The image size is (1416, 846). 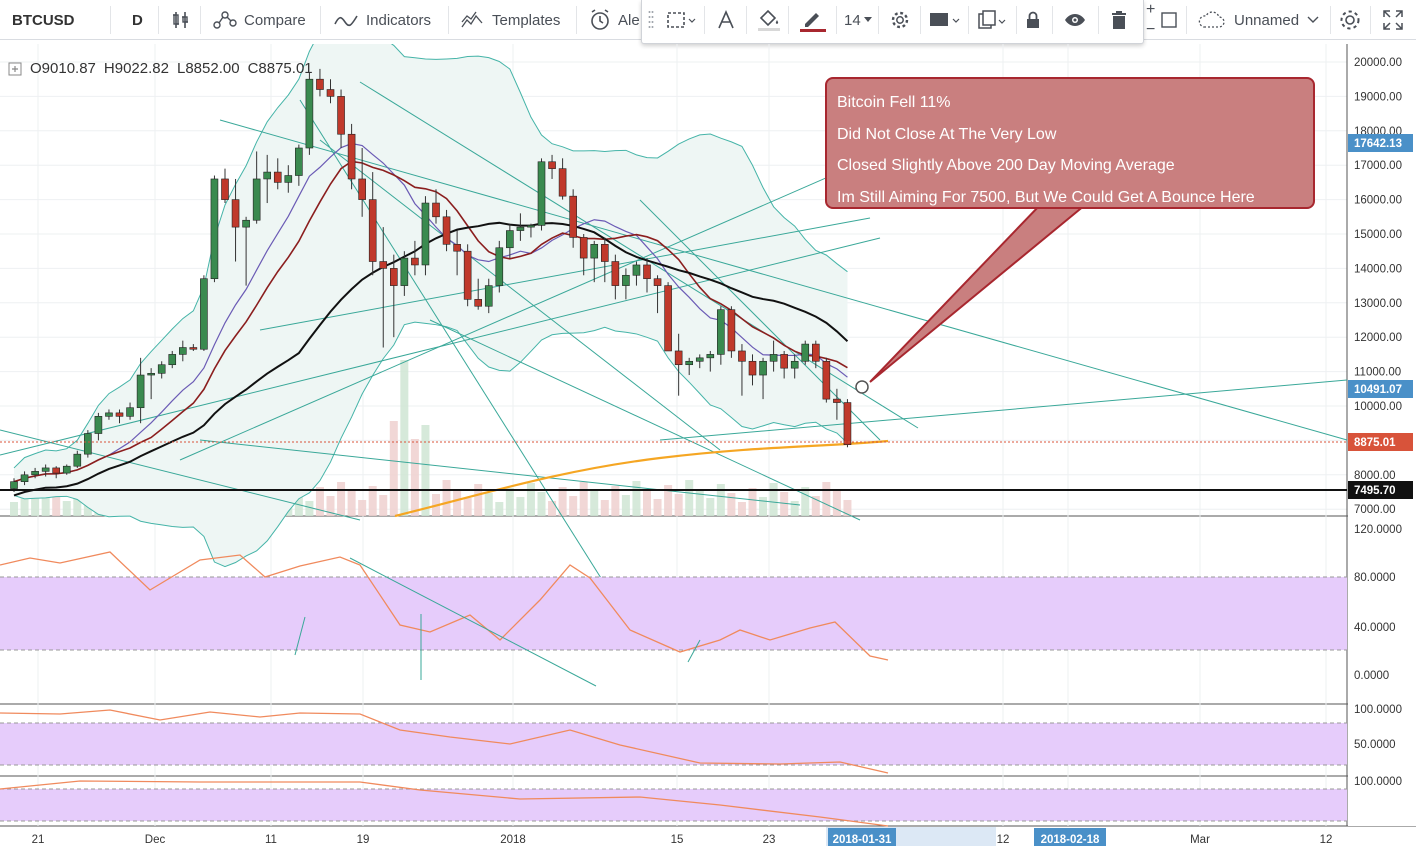 I want to click on time-tick: Dec, so click(x=155, y=840).